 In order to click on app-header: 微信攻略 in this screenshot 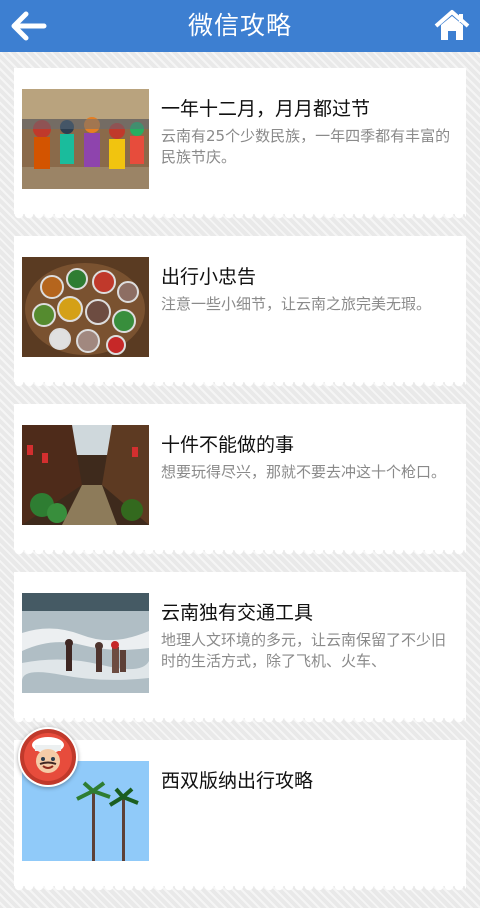, I will do `click(240, 26)`.